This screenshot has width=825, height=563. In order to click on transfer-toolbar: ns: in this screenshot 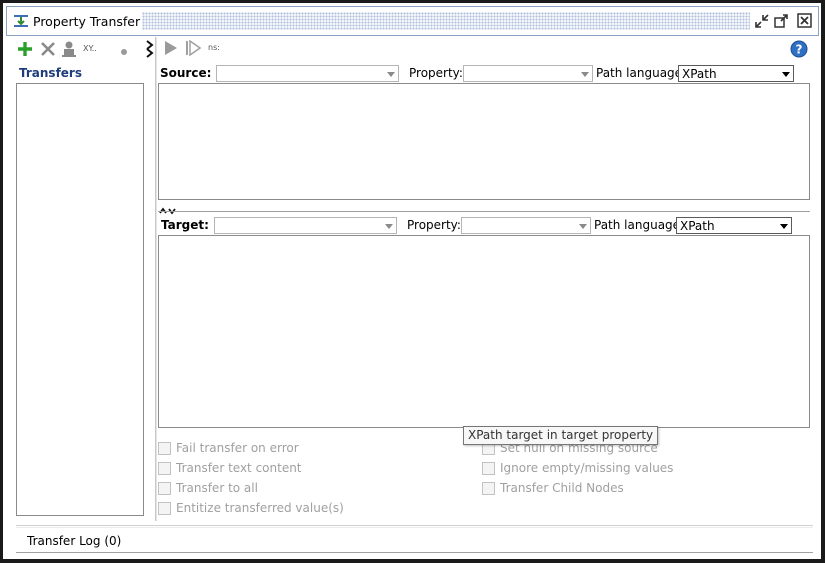, I will do `click(487, 49)`.